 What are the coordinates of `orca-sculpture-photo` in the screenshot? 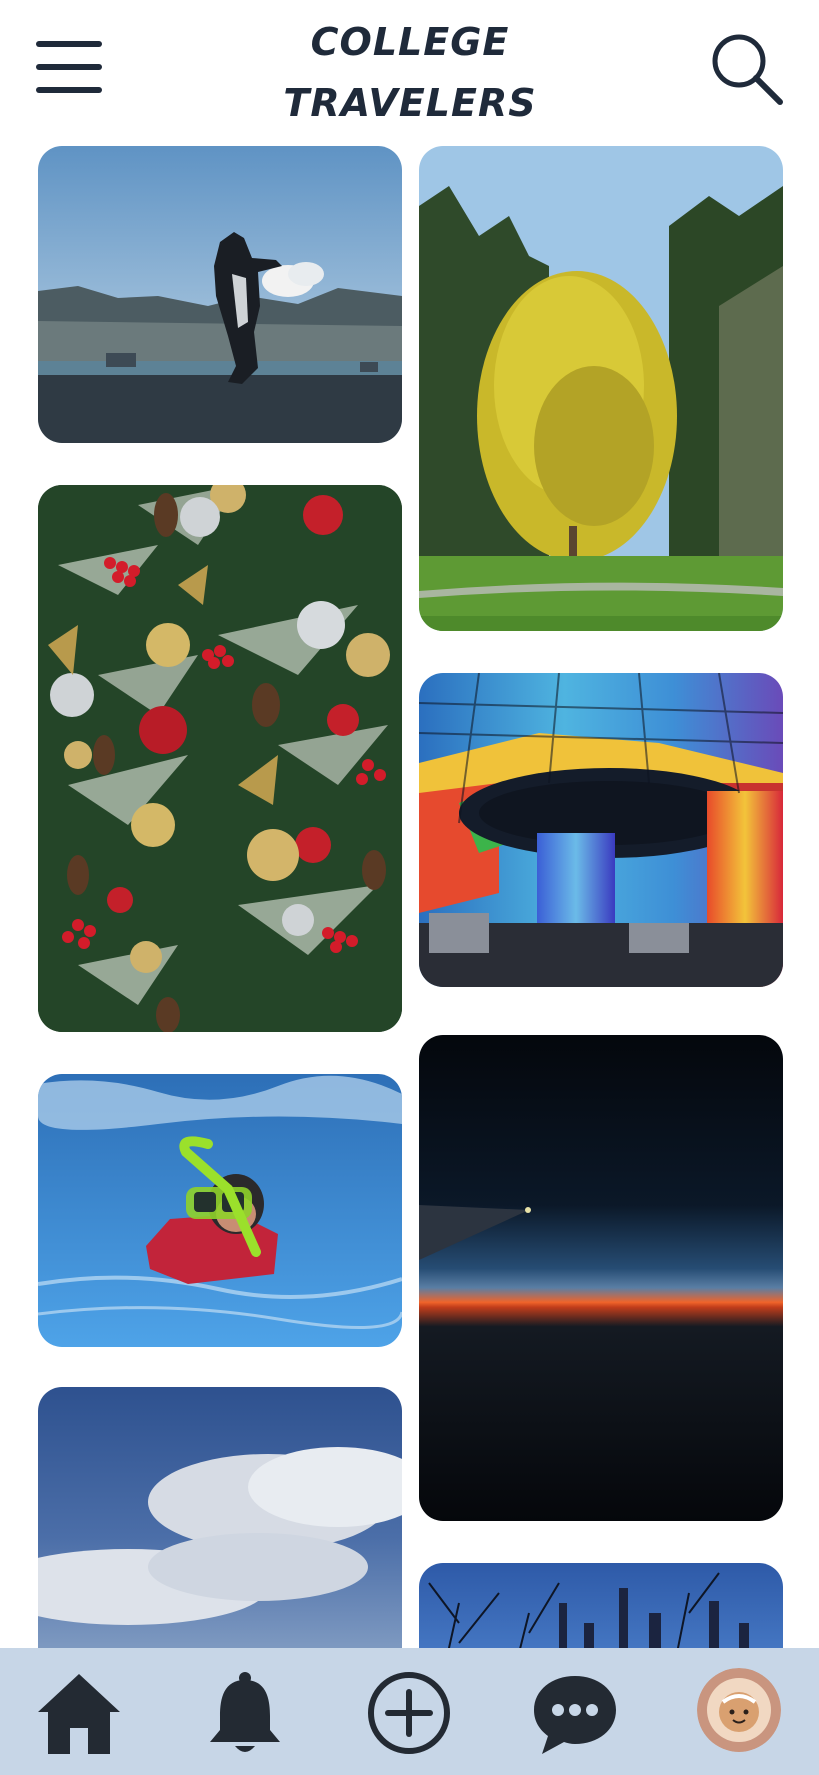 It's located at (220, 294).